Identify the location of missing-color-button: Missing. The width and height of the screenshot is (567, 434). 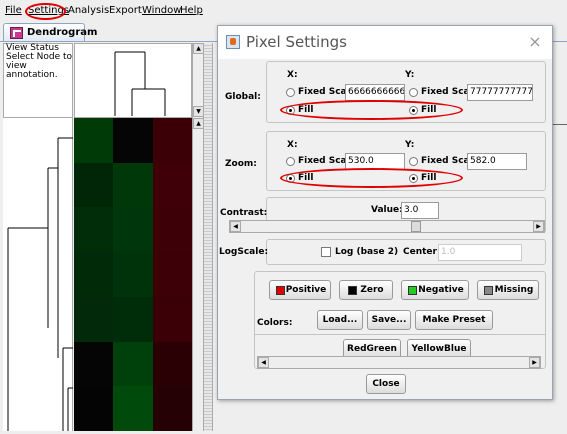
(508, 290).